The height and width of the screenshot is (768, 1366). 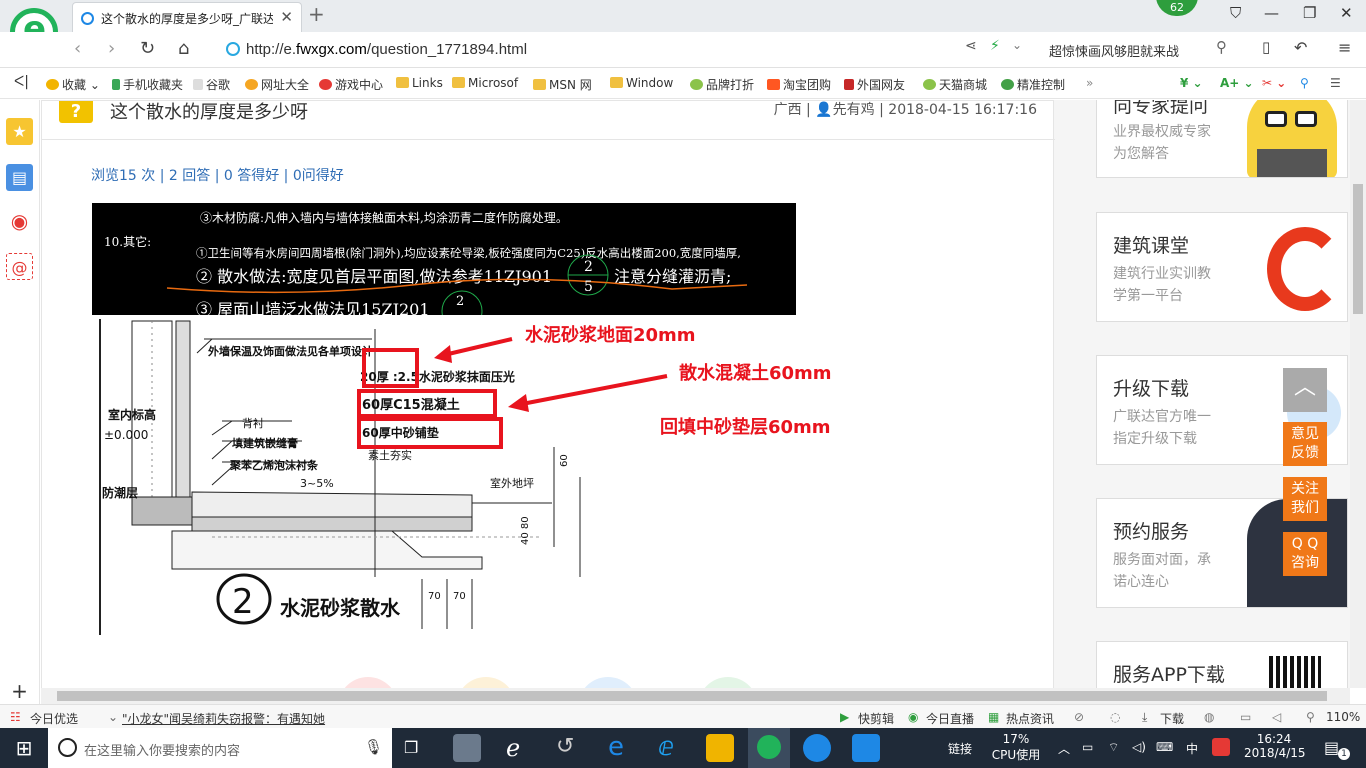 I want to click on bookmark-taobao: 淘宝团购, so click(x=799, y=84).